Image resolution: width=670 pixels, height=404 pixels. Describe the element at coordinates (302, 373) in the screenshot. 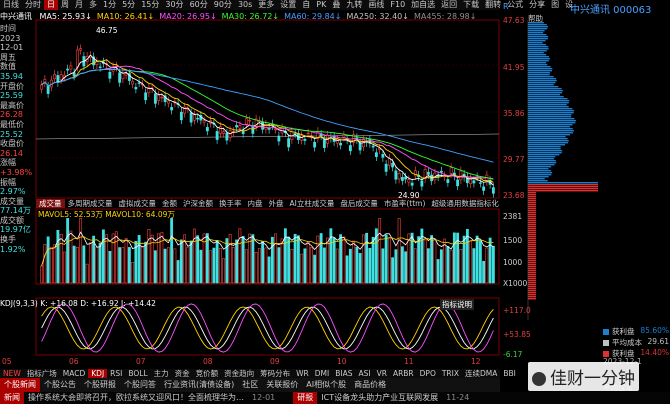

I see `indicator-tab: WR` at that location.